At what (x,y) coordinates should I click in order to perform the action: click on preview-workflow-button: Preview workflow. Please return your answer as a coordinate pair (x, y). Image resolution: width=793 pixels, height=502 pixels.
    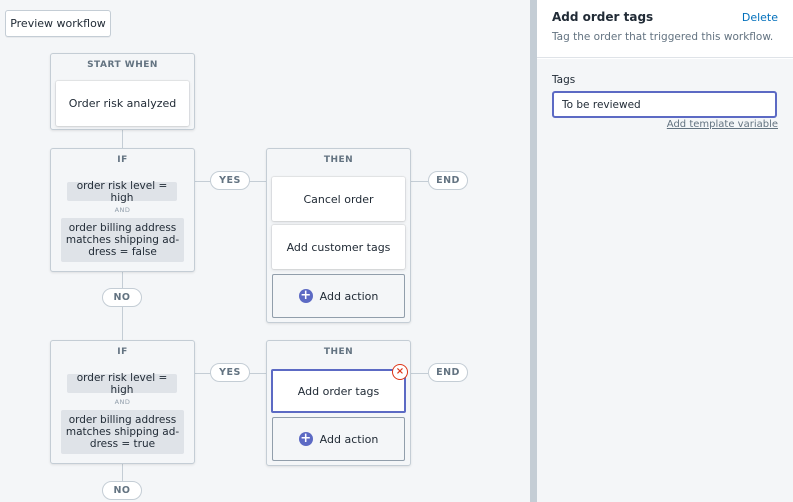
    Looking at the image, I should click on (58, 23).